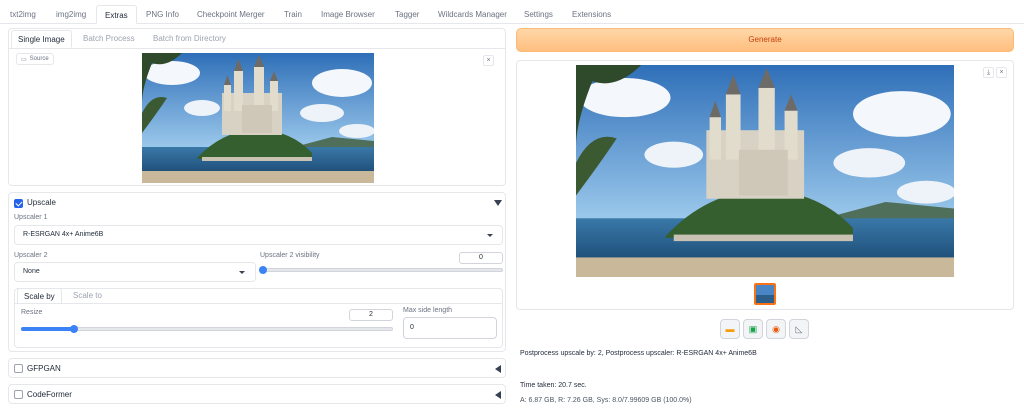 Image resolution: width=1024 pixels, height=409 pixels. I want to click on tab-image-browser: Image Browser, so click(348, 14).